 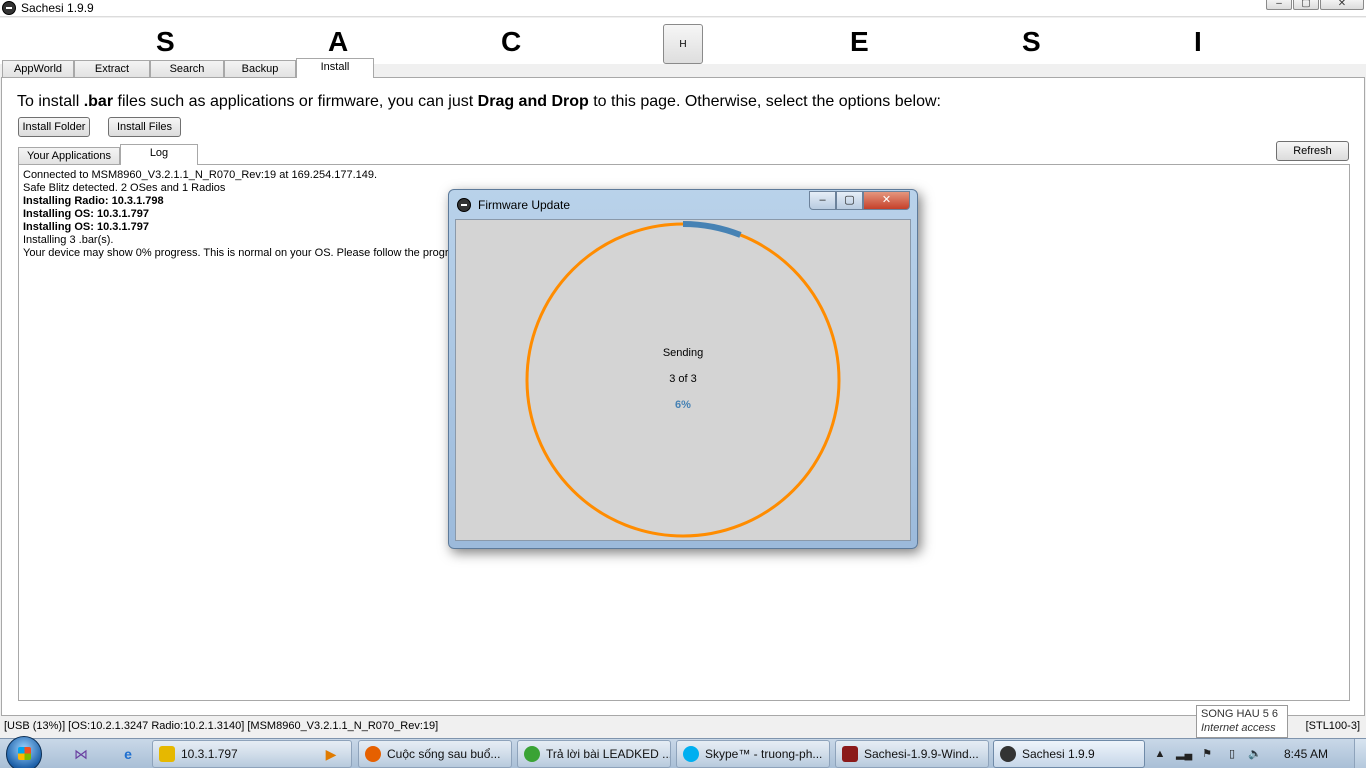 What do you see at coordinates (124, 188) in the screenshot?
I see `log-line: Safe Blitz detected. 2 OSes and 1 Radios` at bounding box center [124, 188].